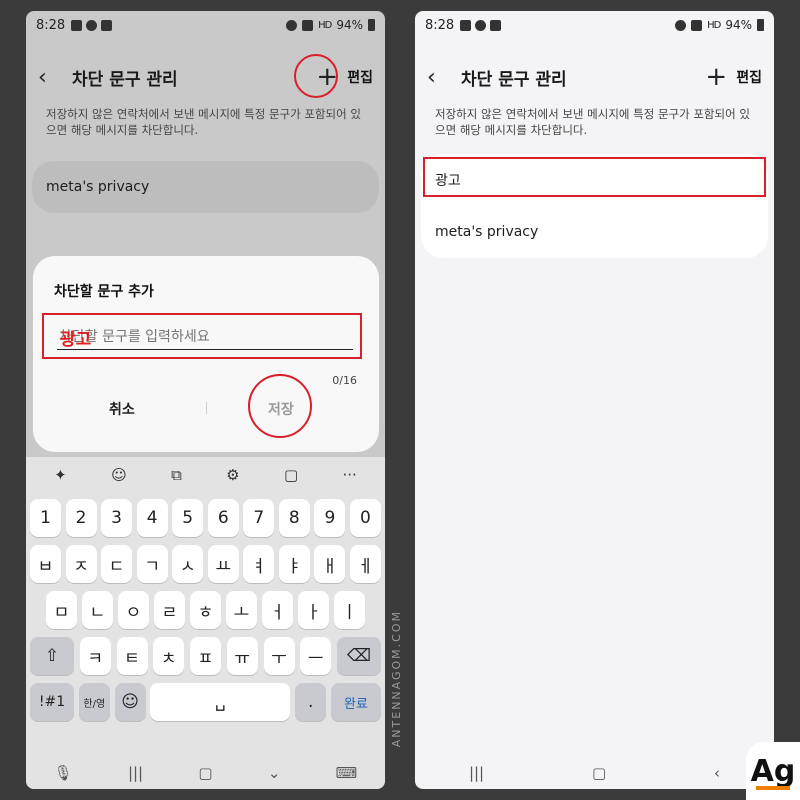 The width and height of the screenshot is (800, 800). I want to click on mic-icon: 🎙, so click(63, 773).